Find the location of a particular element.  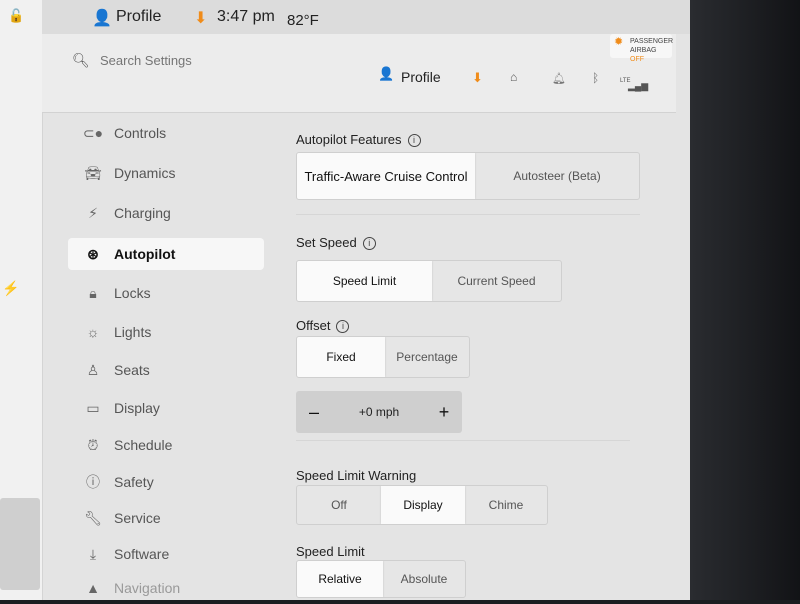

camera-thumbnail is located at coordinates (20, 544).